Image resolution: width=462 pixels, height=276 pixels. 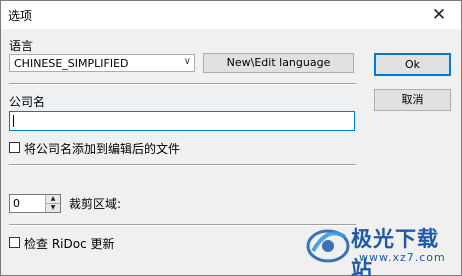 What do you see at coordinates (278, 63) in the screenshot?
I see `new-edit-language-button: New\Edit language` at bounding box center [278, 63].